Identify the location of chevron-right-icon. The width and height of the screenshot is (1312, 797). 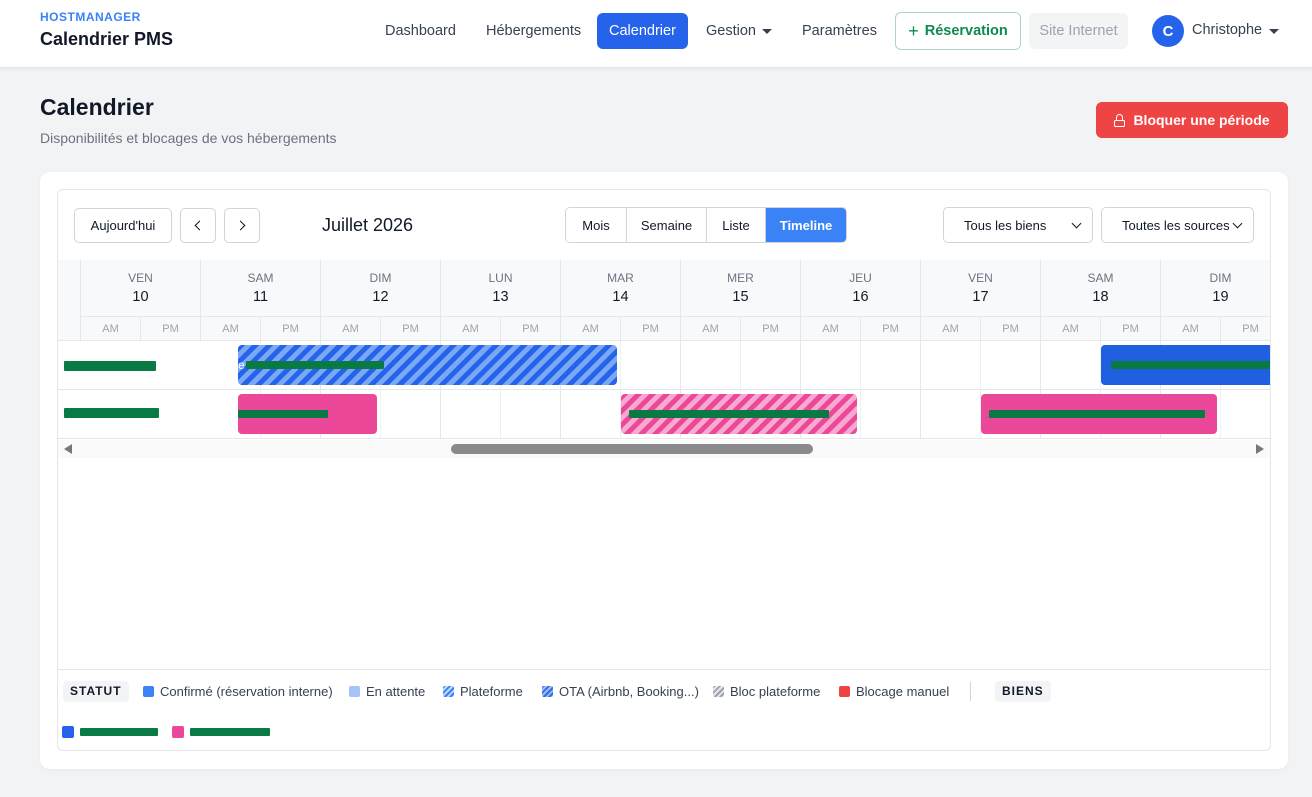
(240, 225).